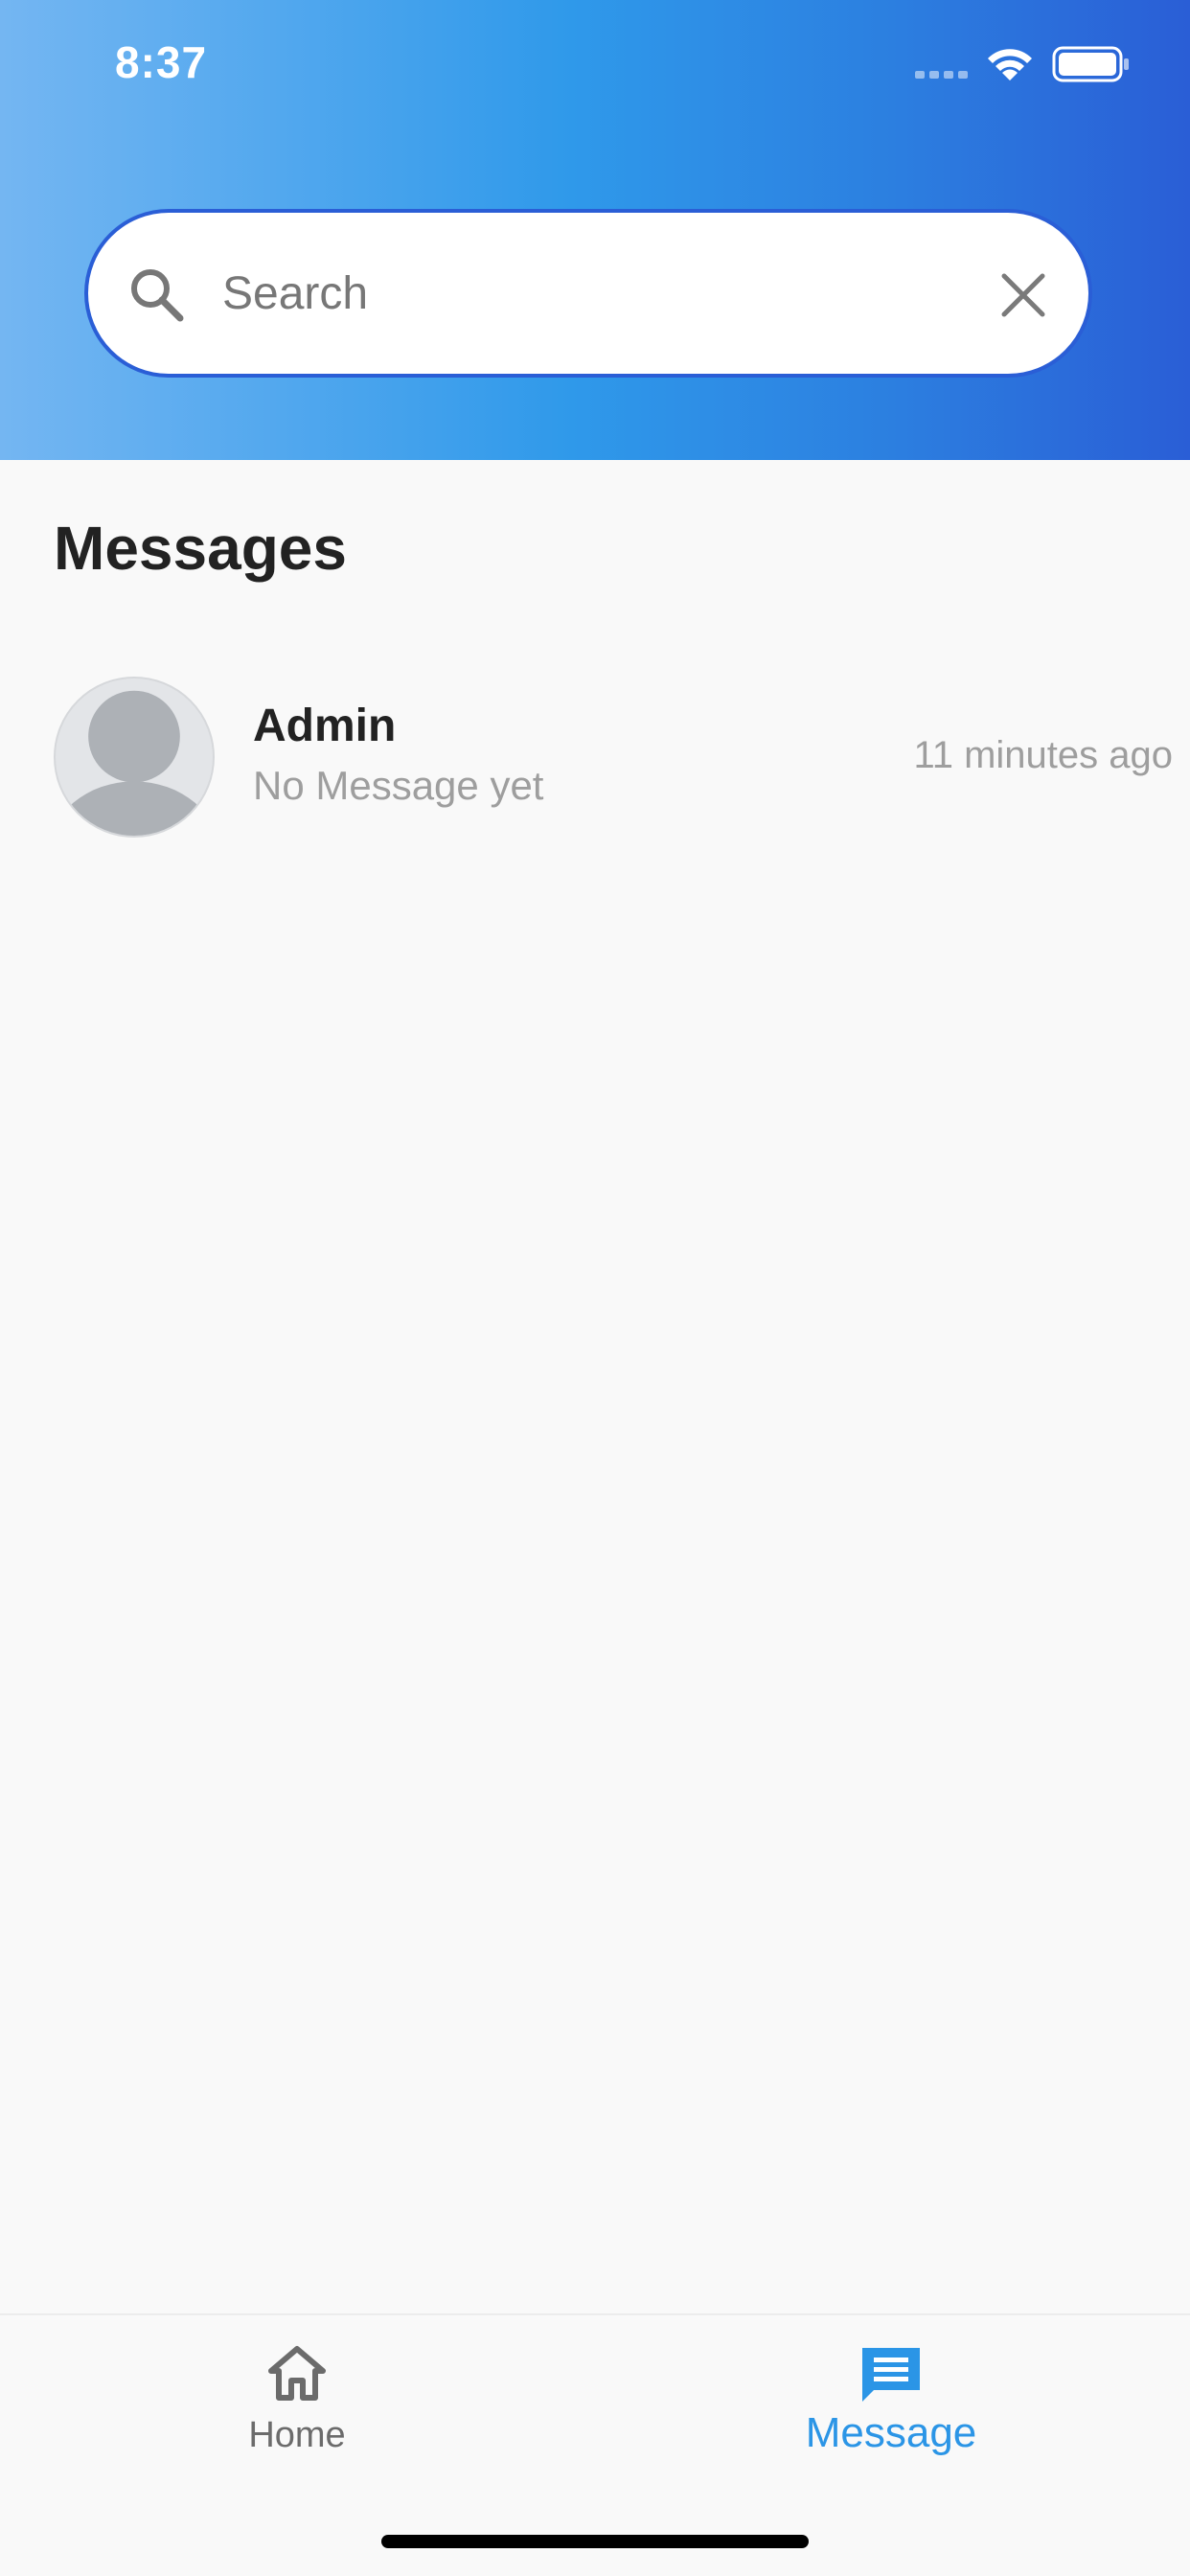 This screenshot has height=2576, width=1190. What do you see at coordinates (158, 295) in the screenshot?
I see `search-icon` at bounding box center [158, 295].